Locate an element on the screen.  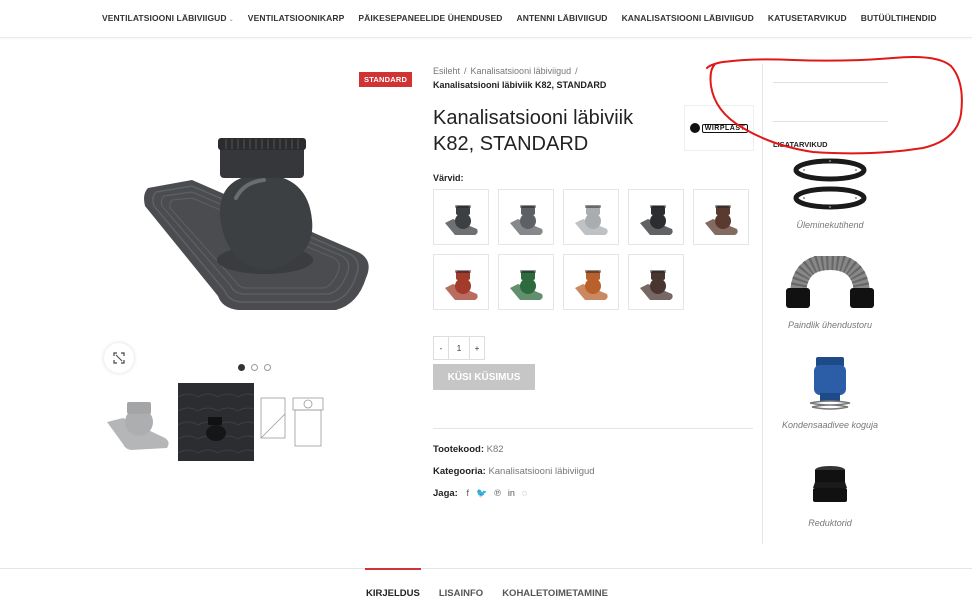
color-swatch-black is located at coordinates (656, 217).